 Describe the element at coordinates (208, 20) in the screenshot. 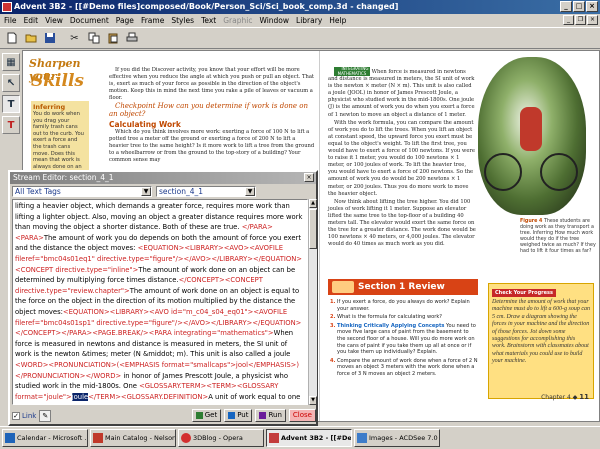

I see `menu-text: Text` at that location.